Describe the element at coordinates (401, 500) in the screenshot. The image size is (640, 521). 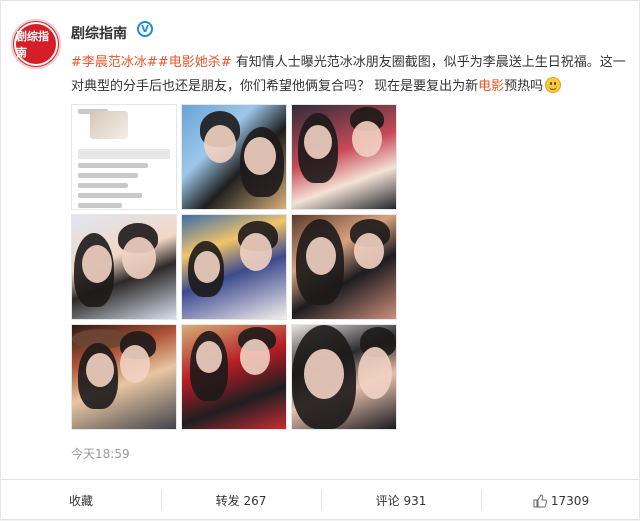
I see `comment-button: 评论 931` at that location.